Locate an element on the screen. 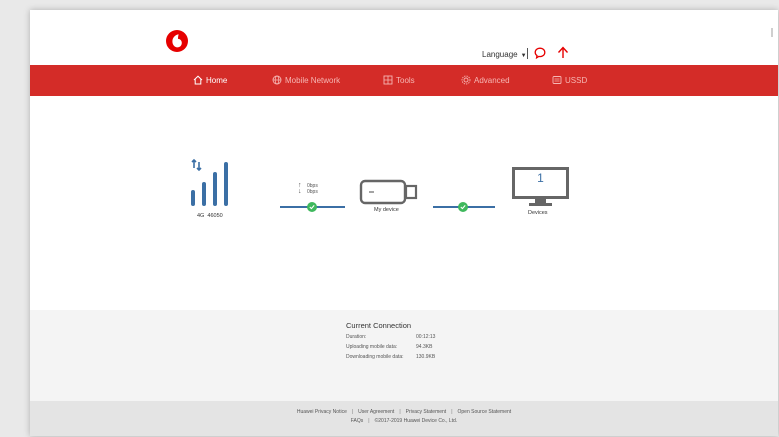 The width and height of the screenshot is (779, 437). nav-item-advanced: Advanced is located at coordinates (485, 80).